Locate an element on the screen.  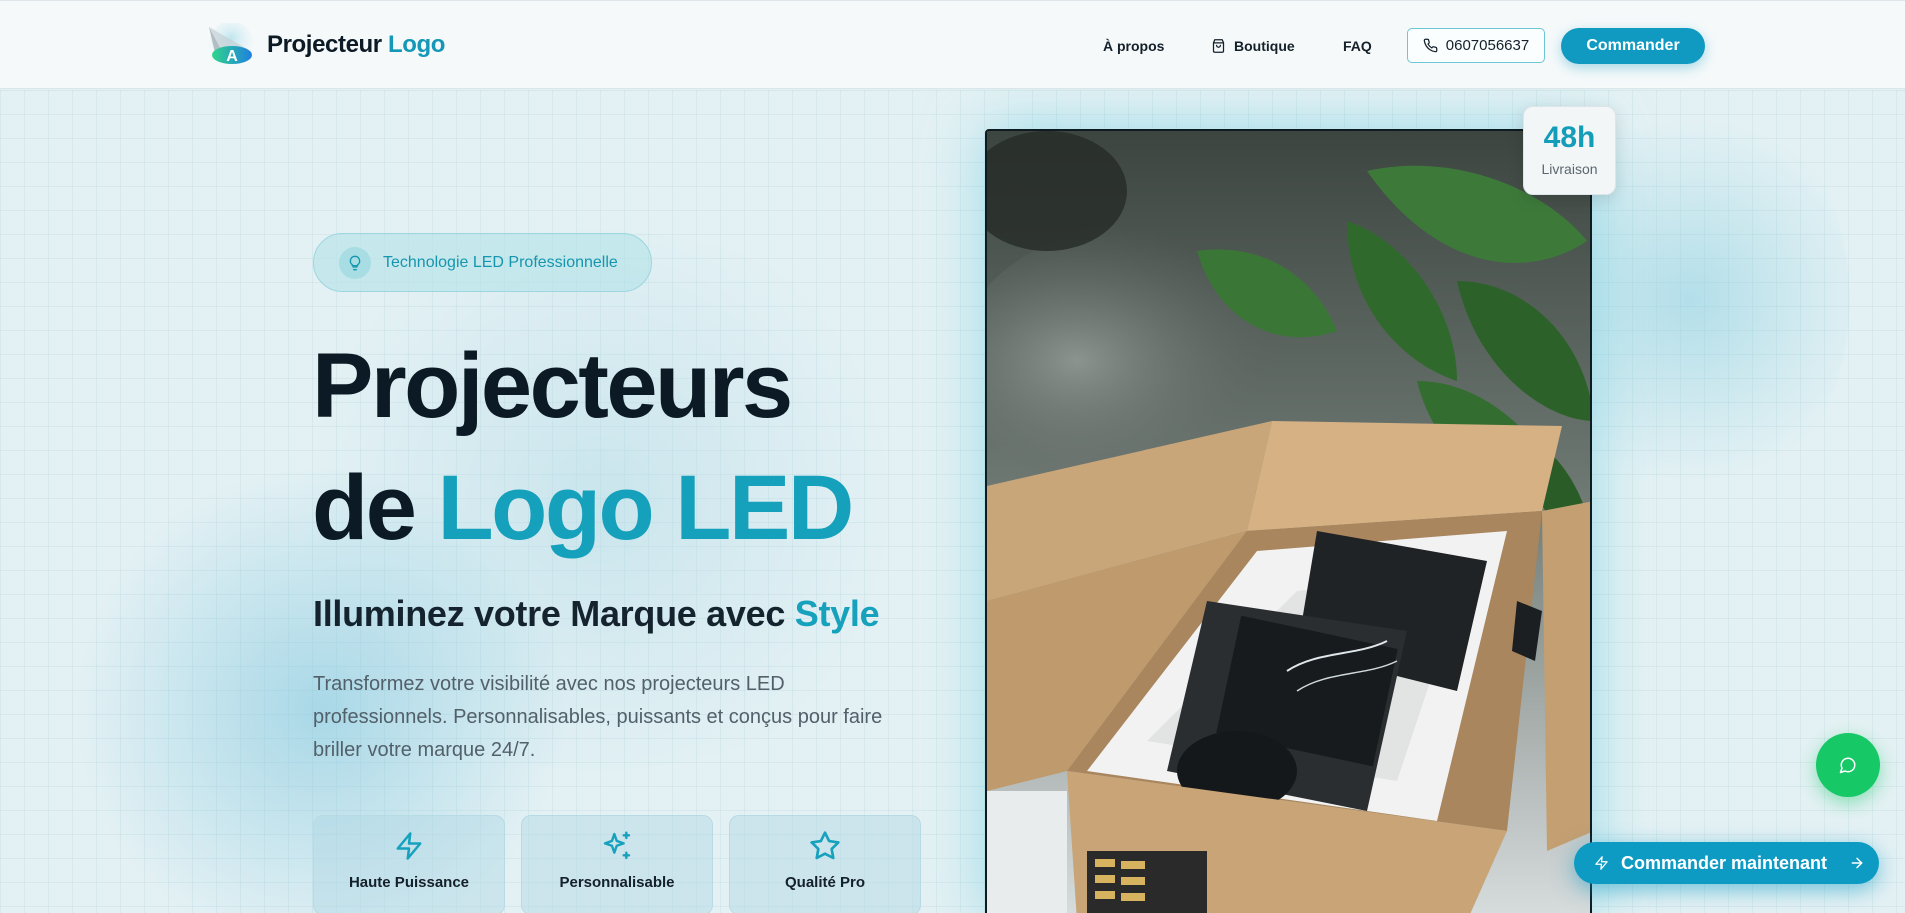
nav-shop-label: Boutique is located at coordinates (1264, 46).